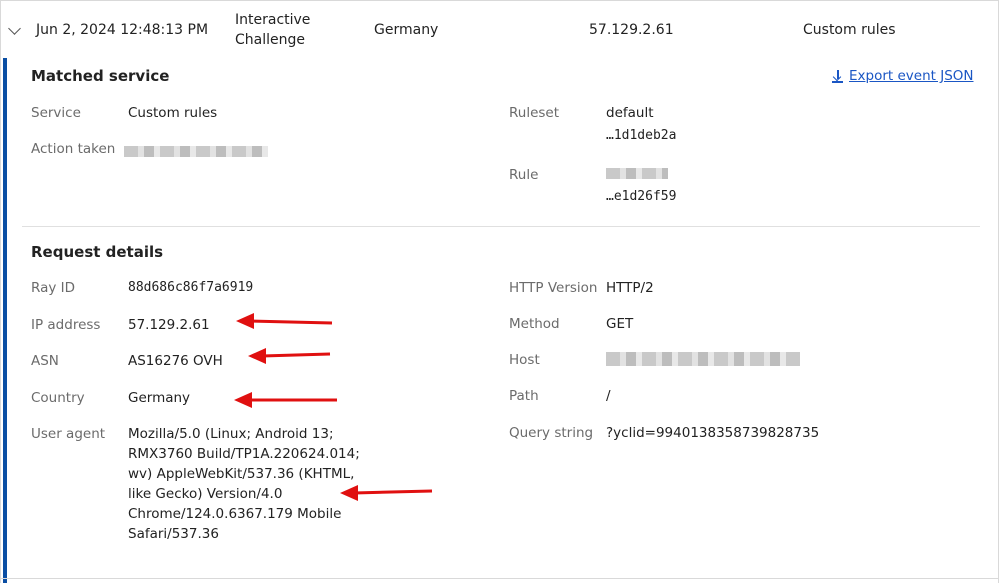 This screenshot has width=999, height=583. I want to click on asn-label: ASN, so click(45, 361).